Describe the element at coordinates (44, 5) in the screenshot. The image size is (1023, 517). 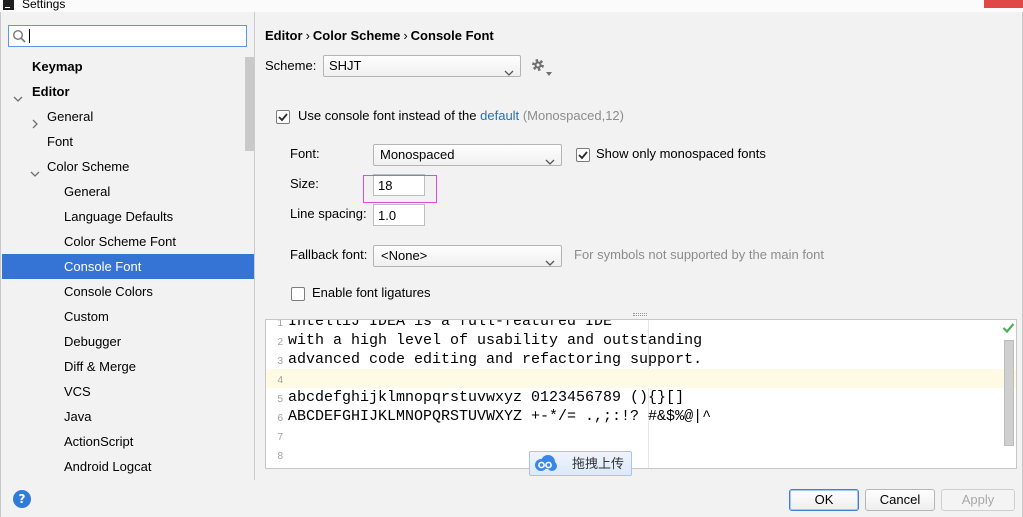
I see `window-title: Settings` at that location.